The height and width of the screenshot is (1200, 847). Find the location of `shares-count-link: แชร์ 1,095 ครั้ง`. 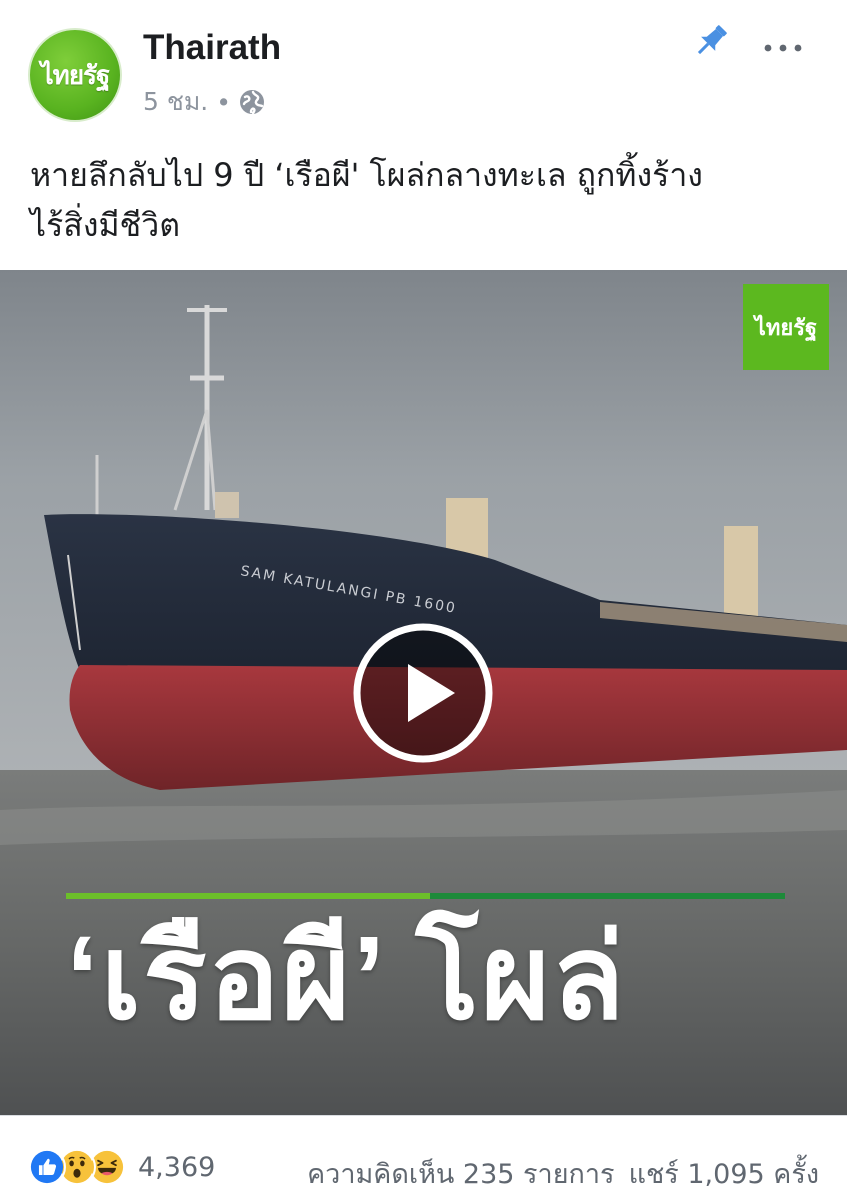

shares-count-link: แชร์ 1,095 ครั้ง is located at coordinates (724, 1173).